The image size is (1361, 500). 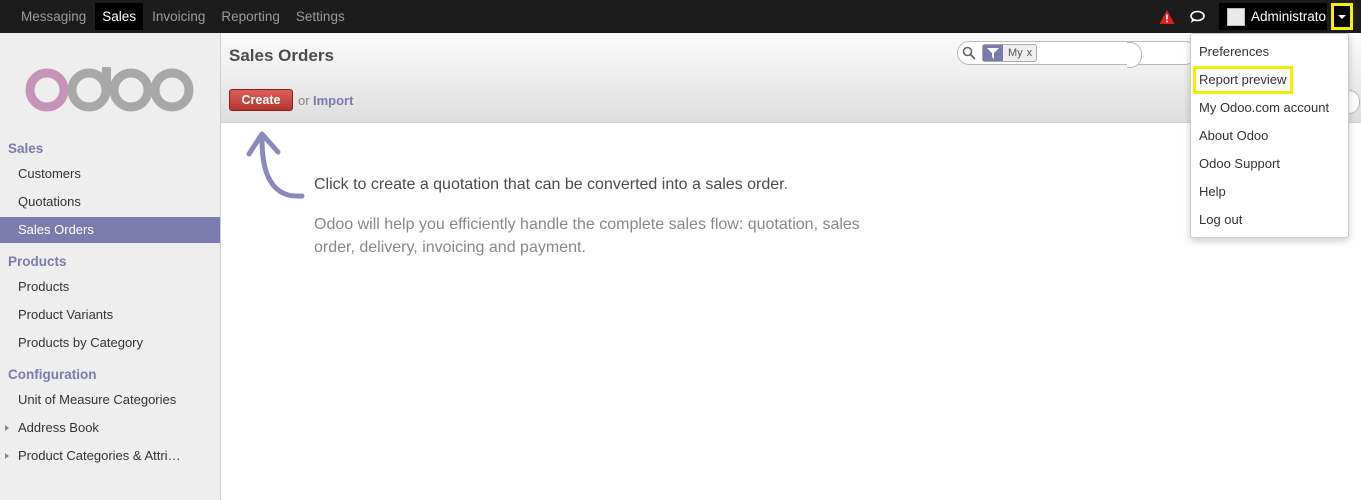 I want to click on menu-invoicing: Invoicing, so click(x=178, y=16).